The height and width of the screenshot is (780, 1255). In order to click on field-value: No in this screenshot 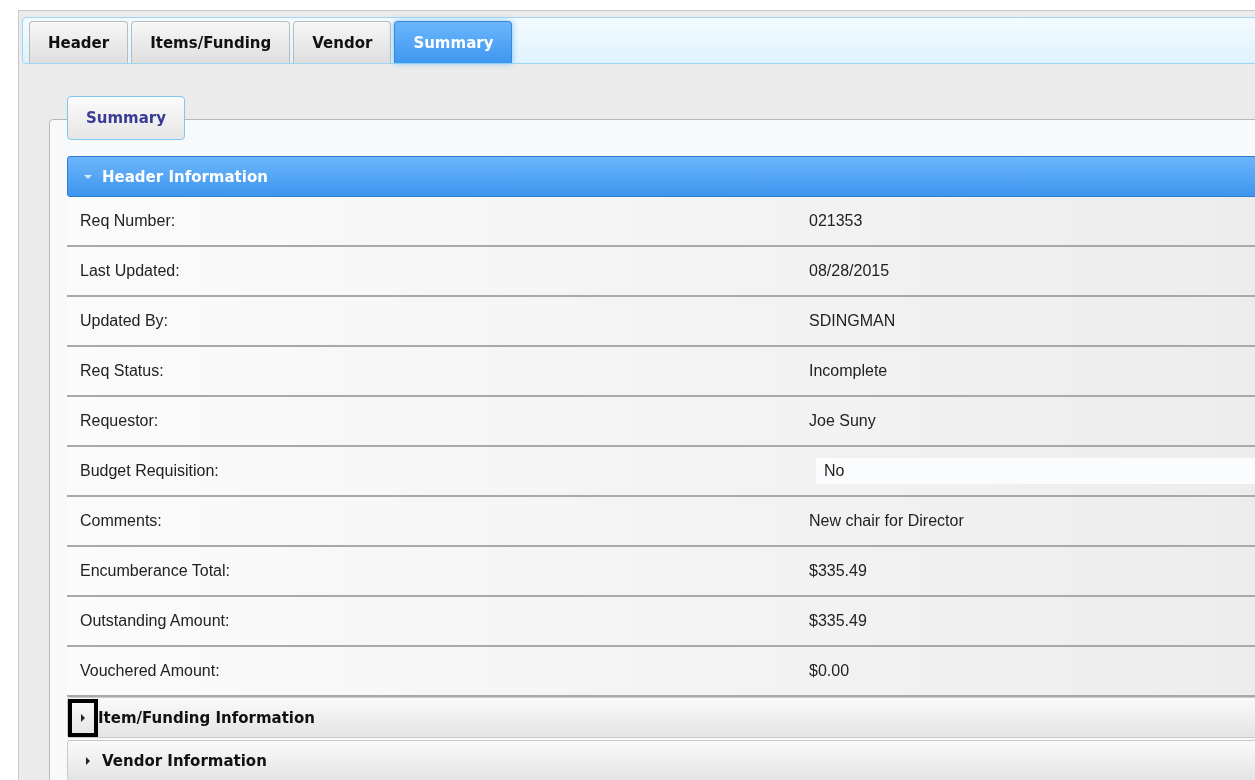, I will do `click(1035, 471)`.